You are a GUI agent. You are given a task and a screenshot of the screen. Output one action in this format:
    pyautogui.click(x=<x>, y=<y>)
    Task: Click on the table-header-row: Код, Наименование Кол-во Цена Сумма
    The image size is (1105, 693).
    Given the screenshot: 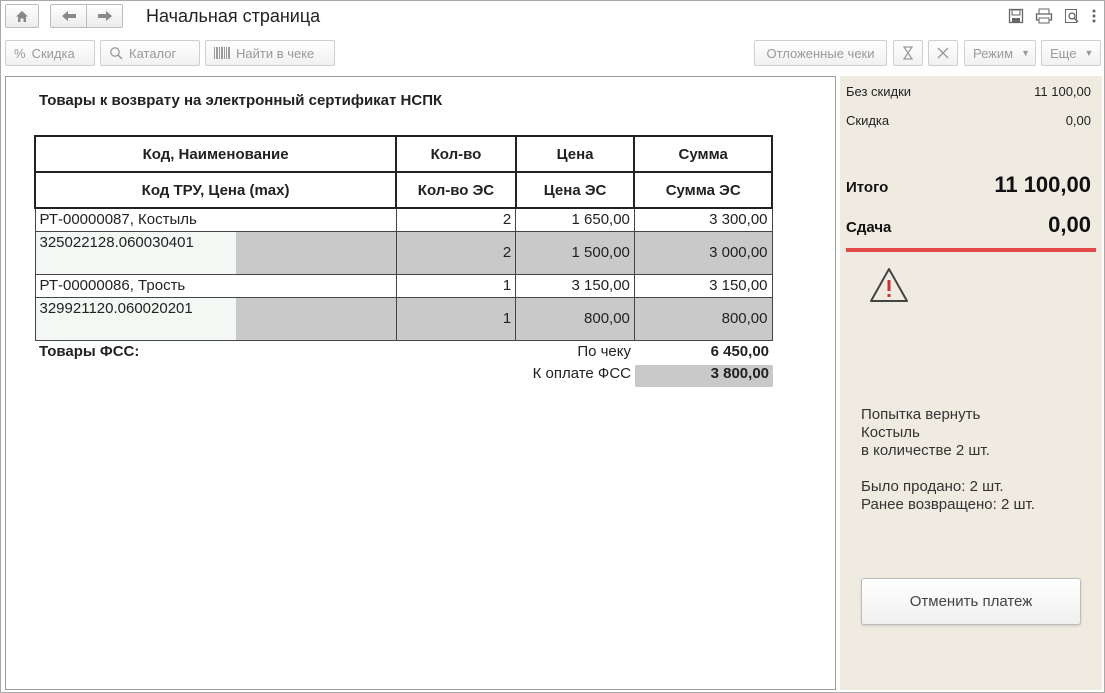 What is the action you would take?
    pyautogui.click(x=403, y=154)
    